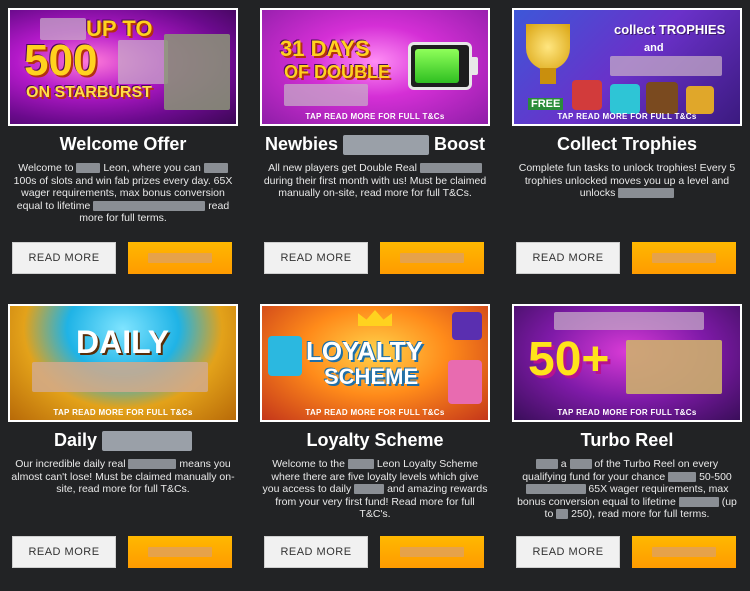 Image resolution: width=750 pixels, height=591 pixels. What do you see at coordinates (365, 351) in the screenshot?
I see `banner-loyalty: LOYALTY` at bounding box center [365, 351].